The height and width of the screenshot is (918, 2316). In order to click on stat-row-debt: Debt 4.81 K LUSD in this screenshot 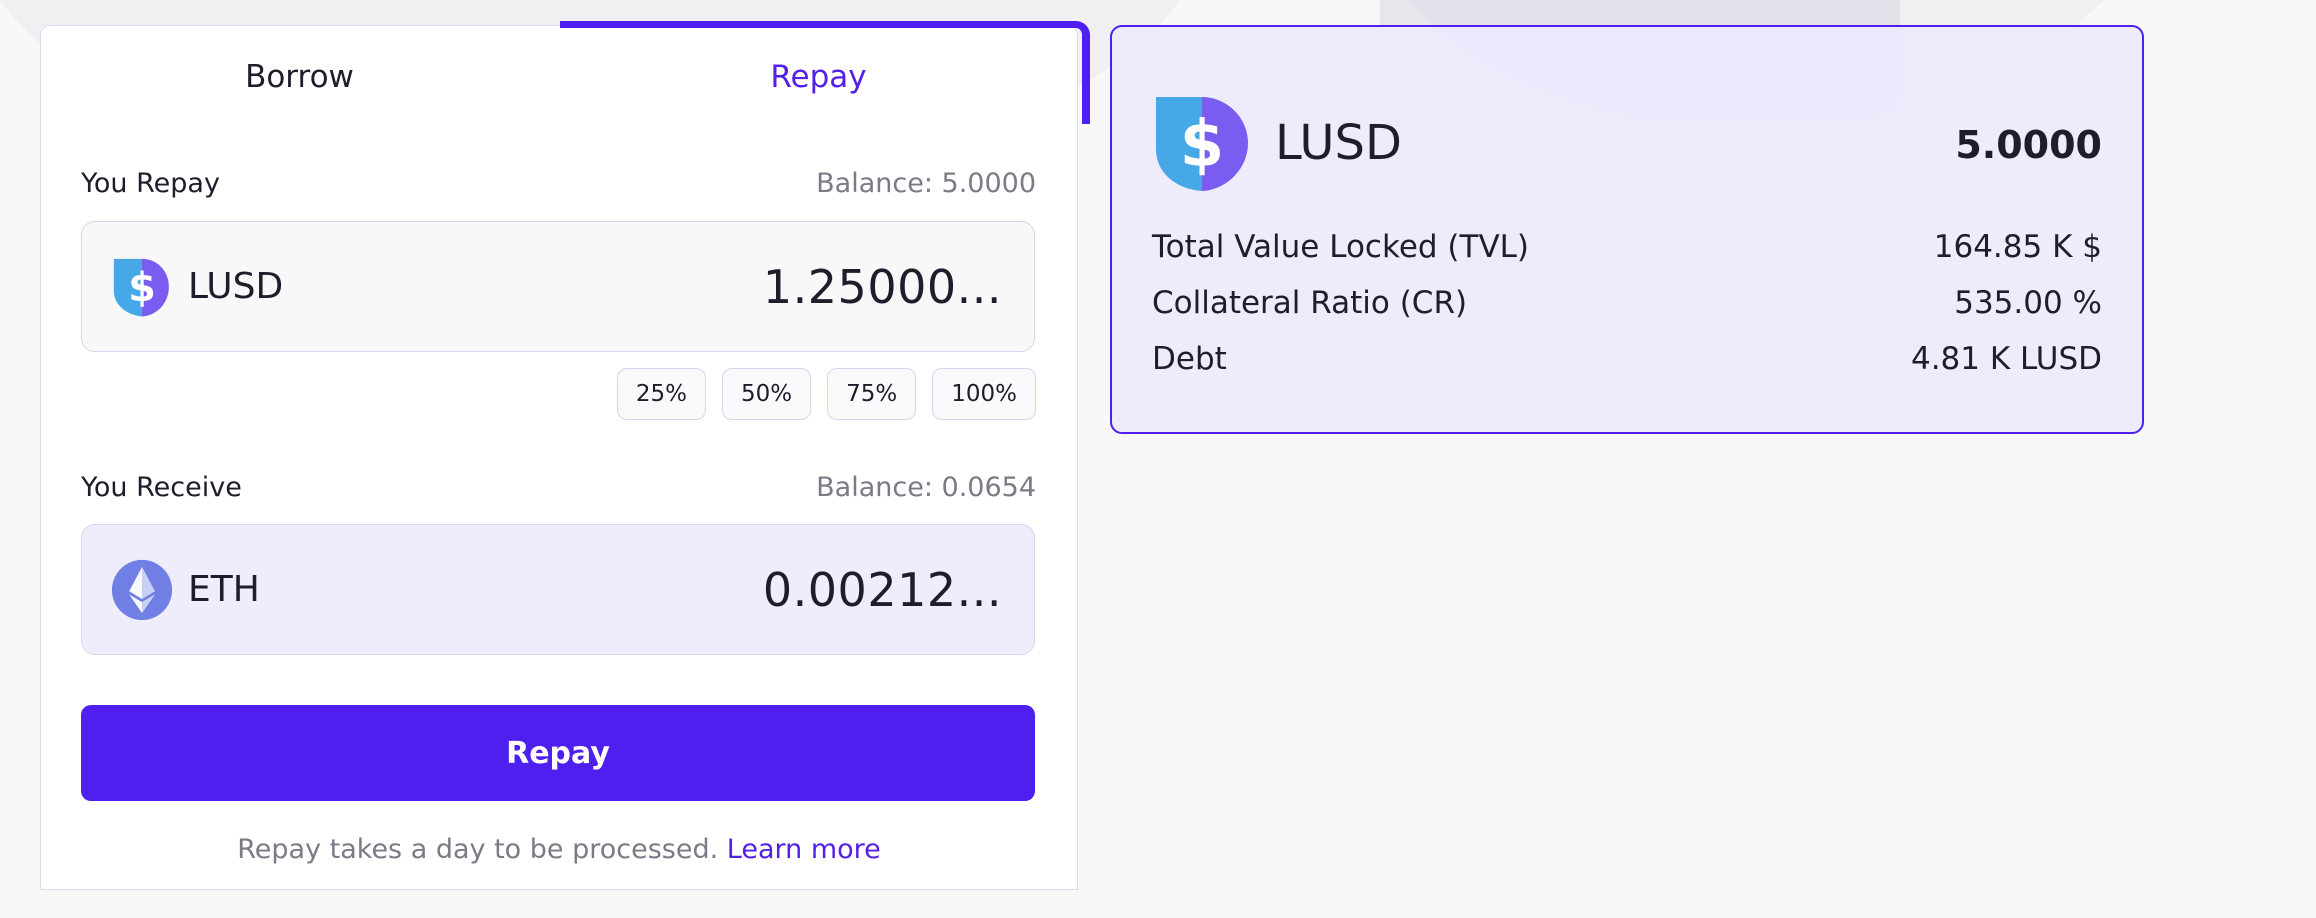, I will do `click(1627, 359)`.